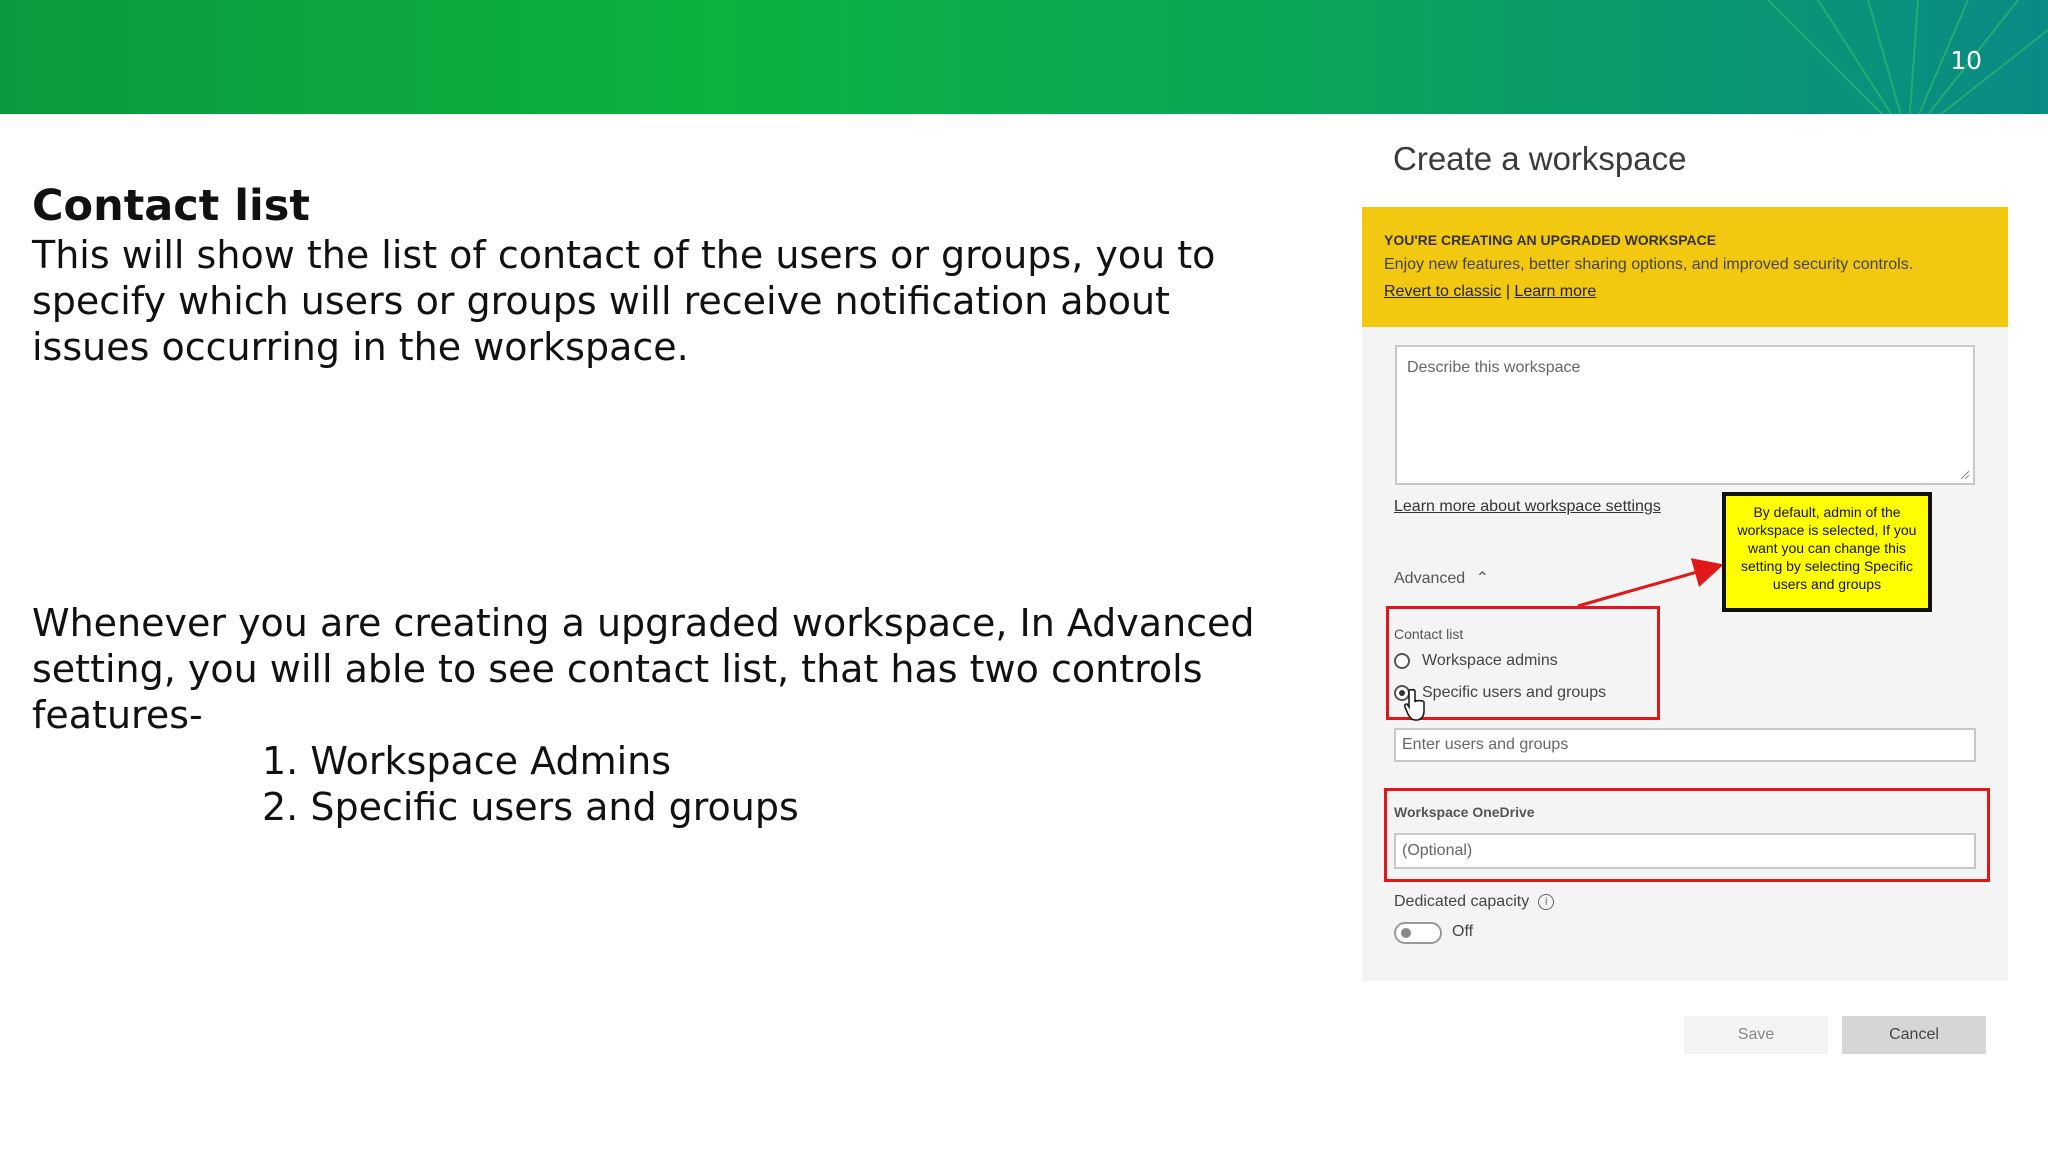 Image resolution: width=2048 pixels, height=1152 pixels. I want to click on upgrade-banner-title: YOU'RE CREATING AN UPGRADED WORKSPACE, so click(1550, 240).